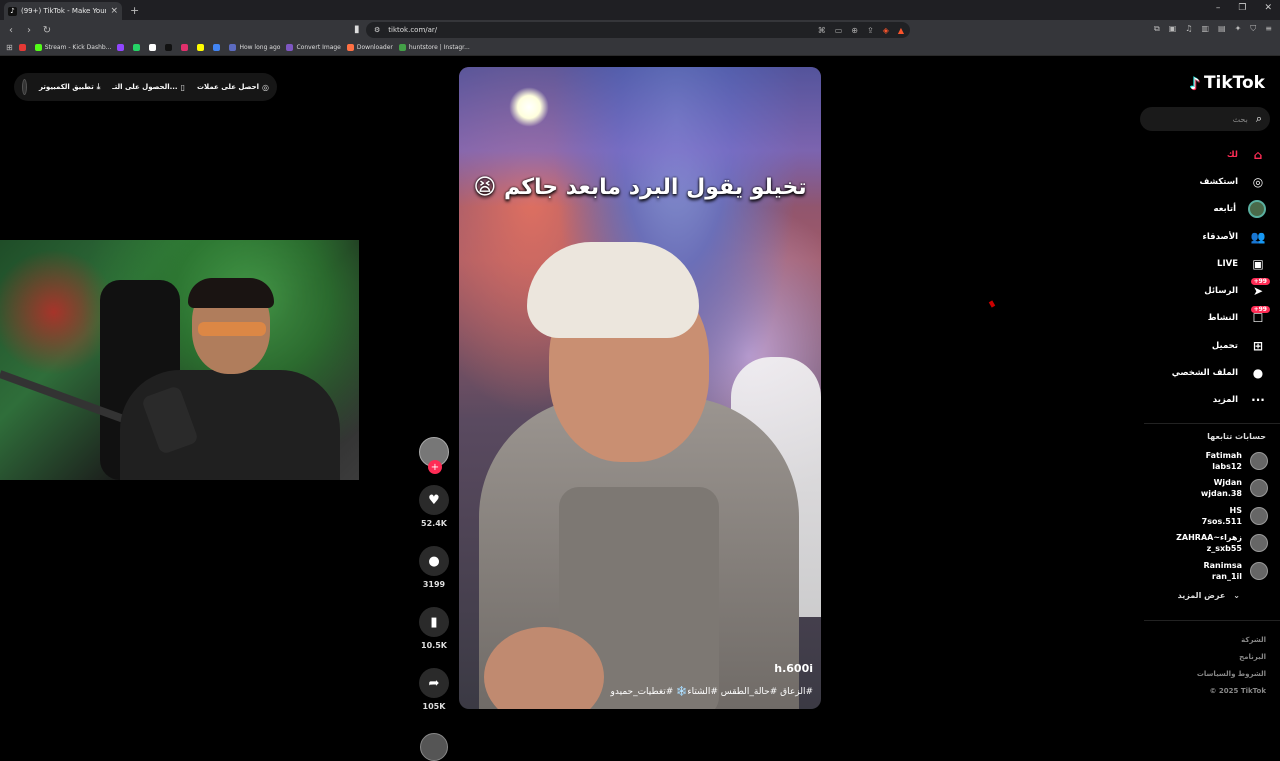 The image size is (1280, 761). I want to click on sidebar-item: تحميل ⊞, so click(1196, 345).